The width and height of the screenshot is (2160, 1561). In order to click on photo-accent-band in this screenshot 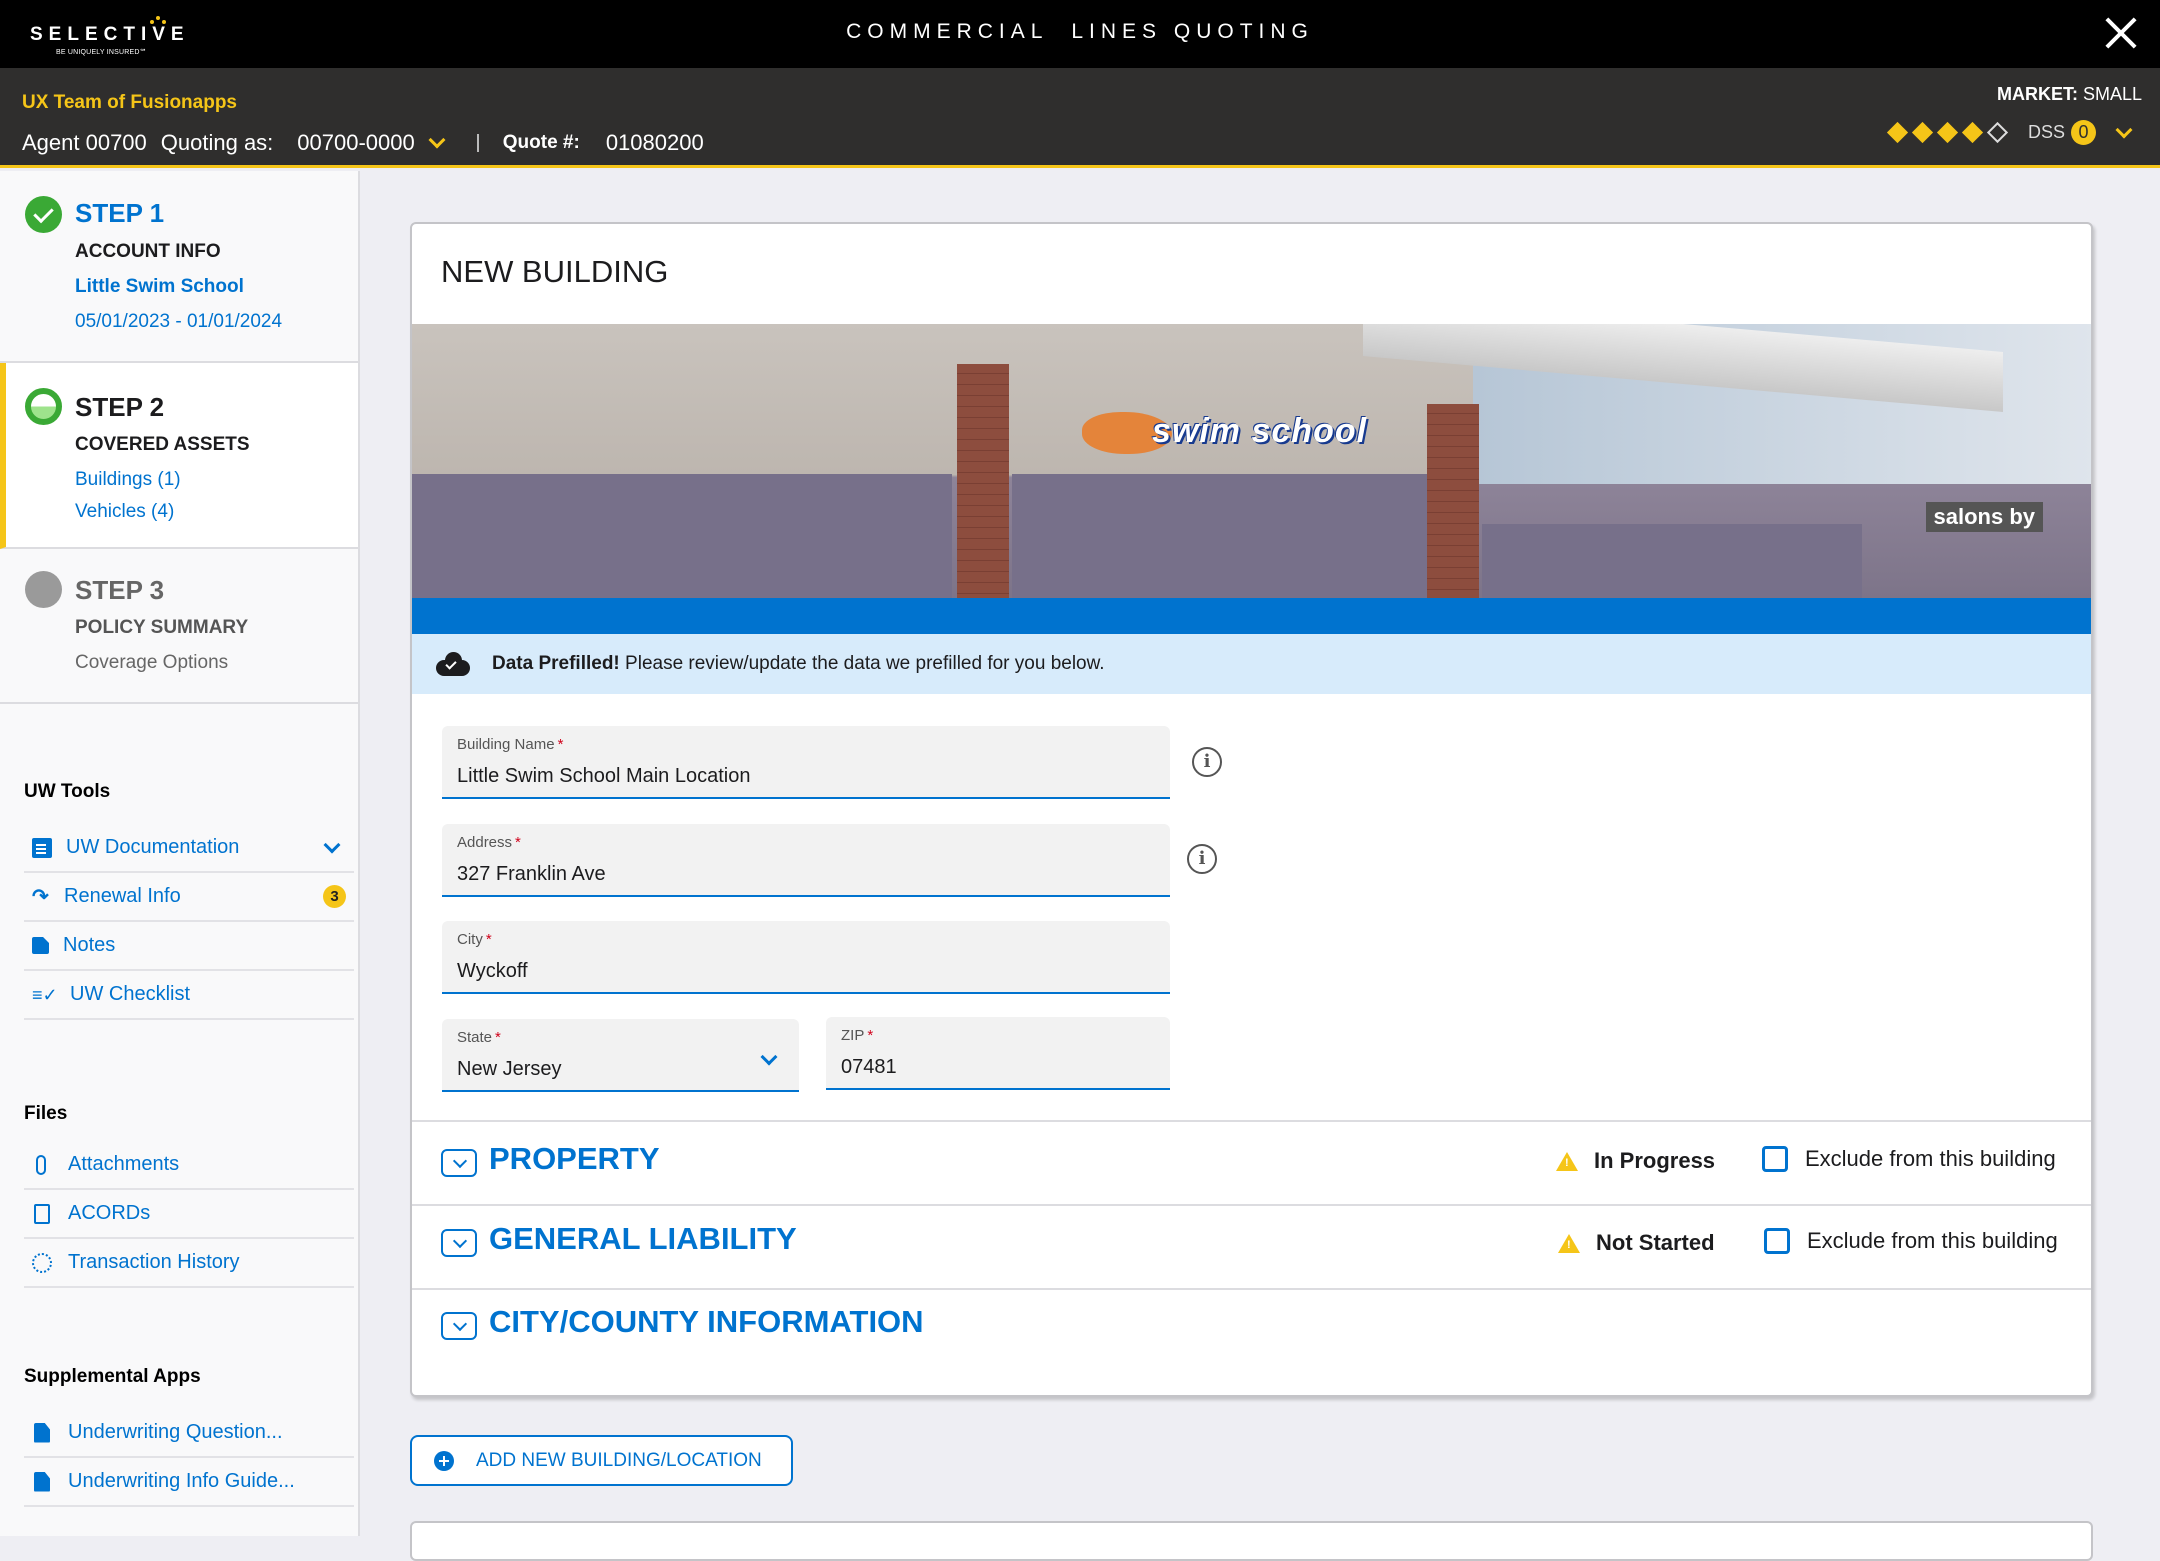, I will do `click(1251, 616)`.